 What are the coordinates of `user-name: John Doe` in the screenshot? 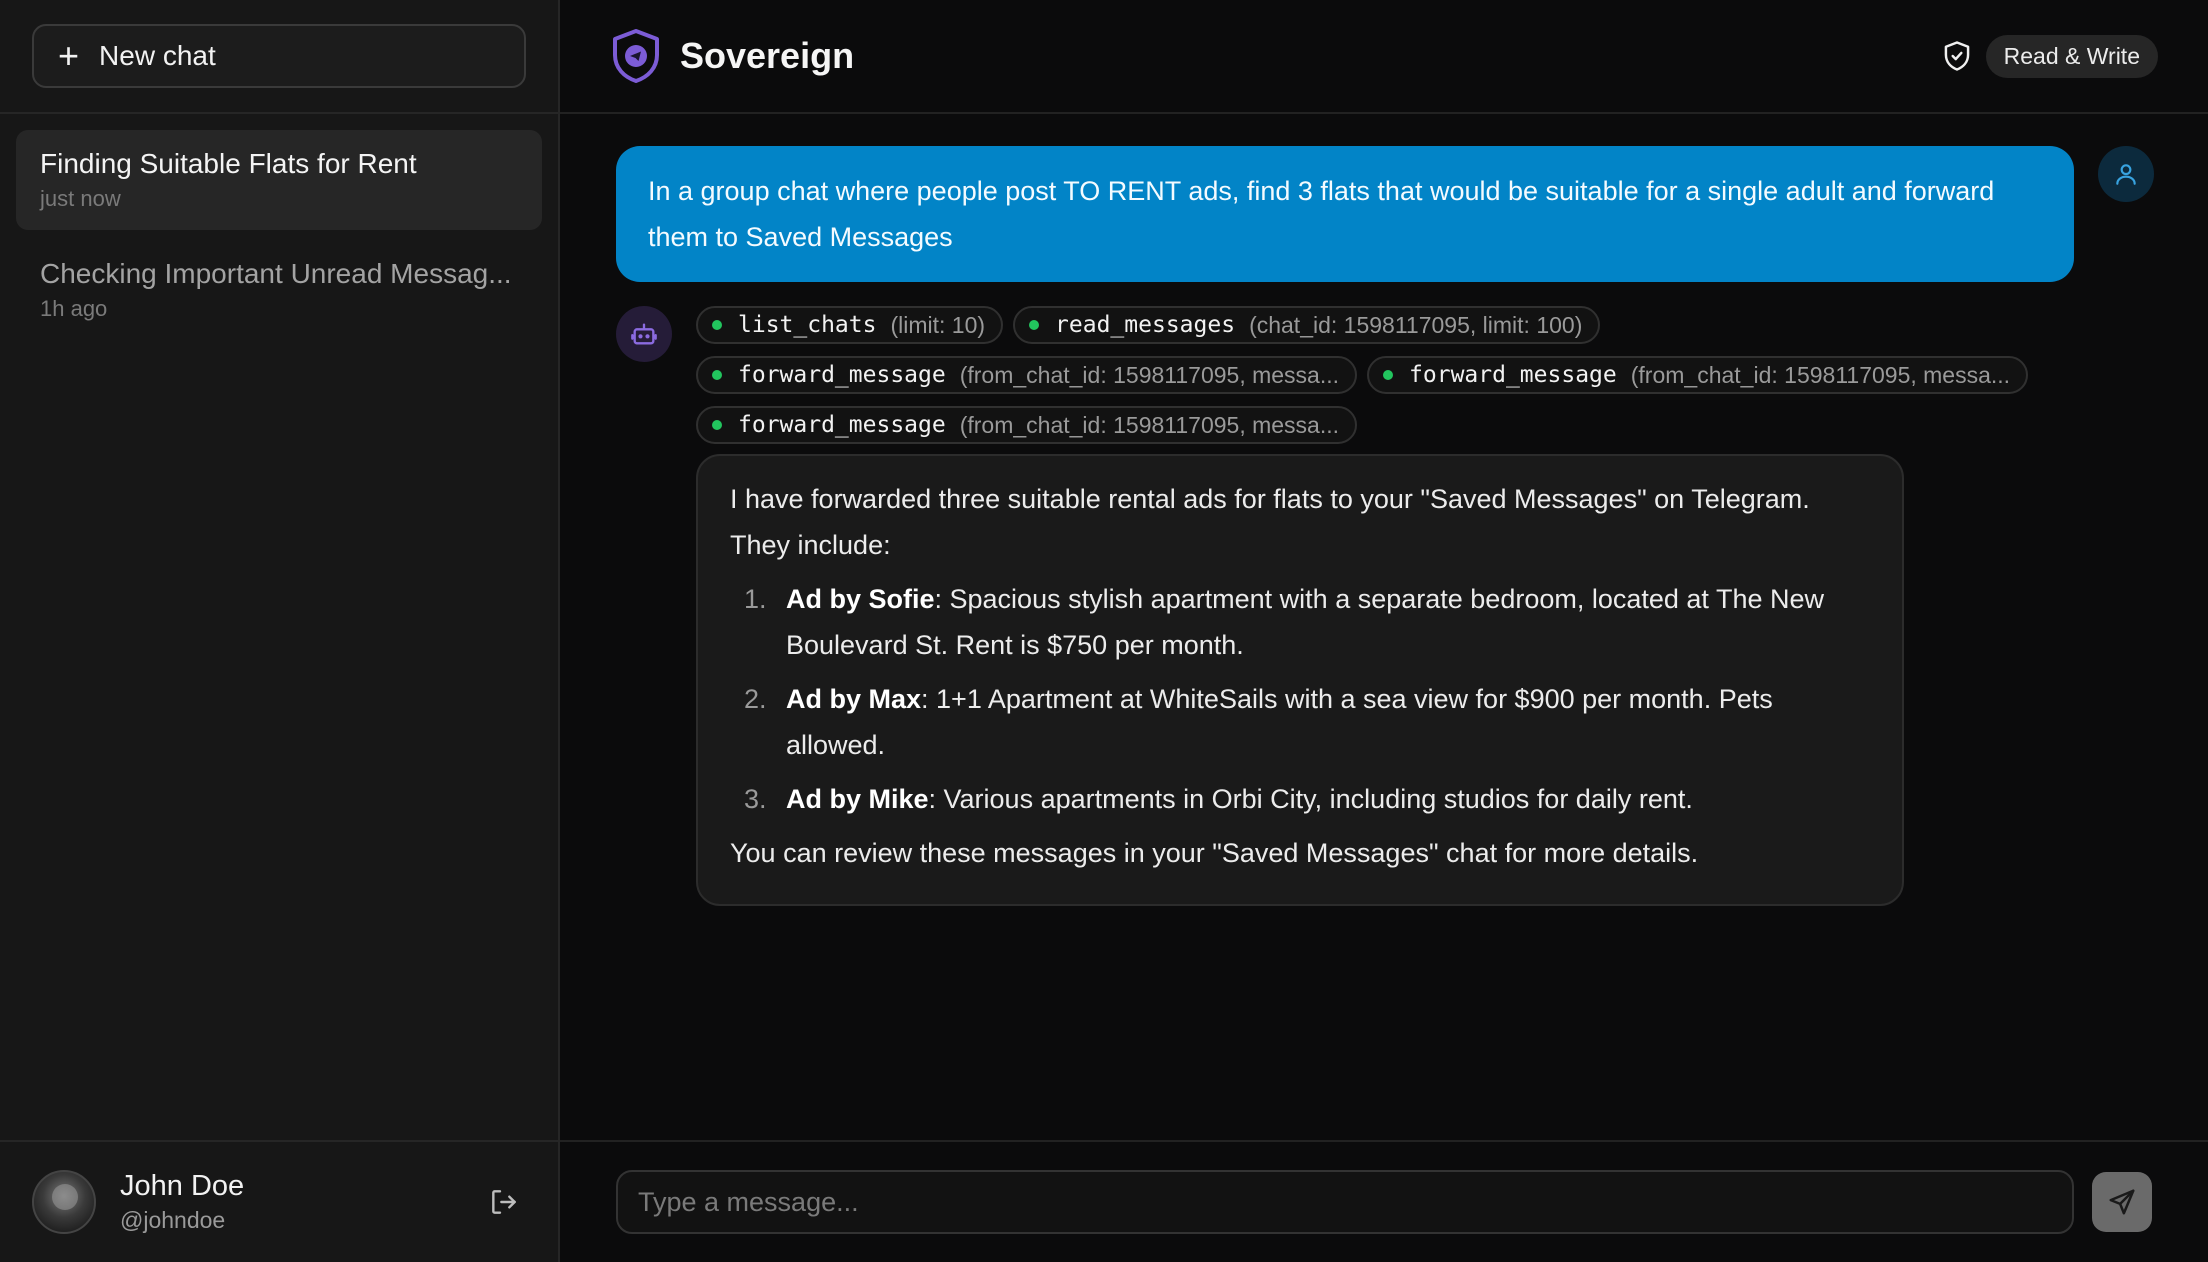 It's located at (182, 1186).